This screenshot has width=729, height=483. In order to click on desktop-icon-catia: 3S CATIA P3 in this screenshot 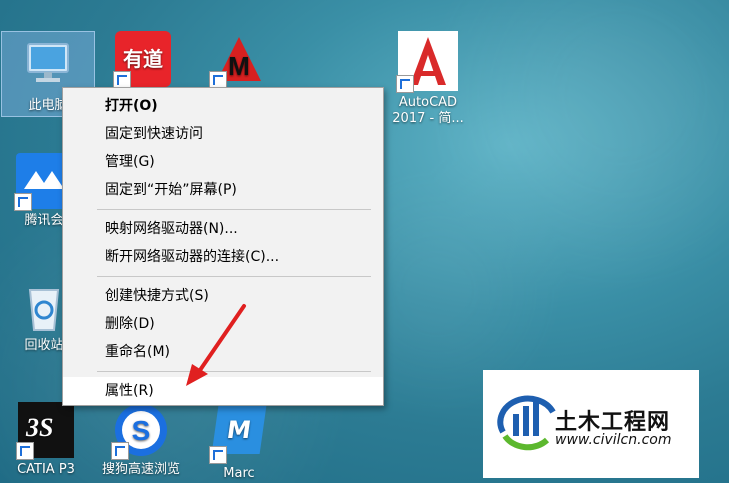, I will do `click(46, 440)`.